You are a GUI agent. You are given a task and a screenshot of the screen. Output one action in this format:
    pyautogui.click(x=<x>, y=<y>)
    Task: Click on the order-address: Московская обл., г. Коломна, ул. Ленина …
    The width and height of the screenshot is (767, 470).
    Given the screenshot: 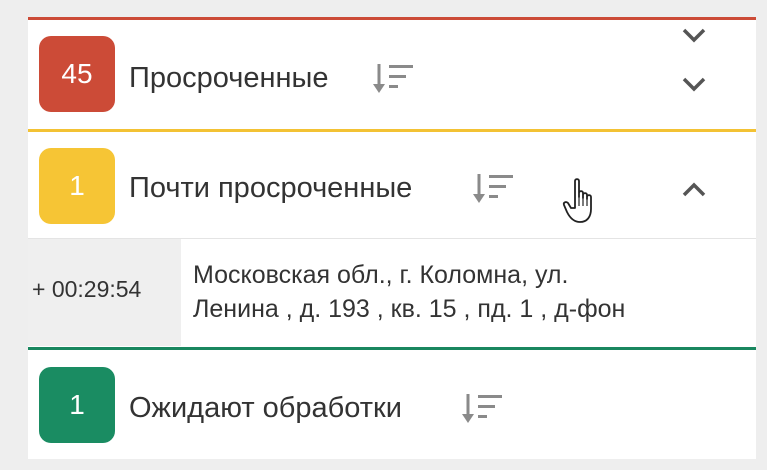 What is the action you would take?
    pyautogui.click(x=471, y=292)
    